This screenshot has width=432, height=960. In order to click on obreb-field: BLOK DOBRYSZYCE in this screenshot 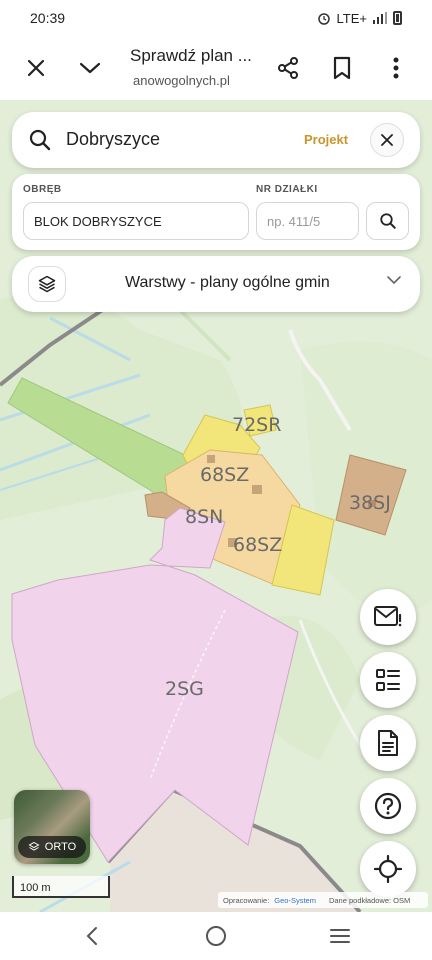, I will do `click(136, 221)`.